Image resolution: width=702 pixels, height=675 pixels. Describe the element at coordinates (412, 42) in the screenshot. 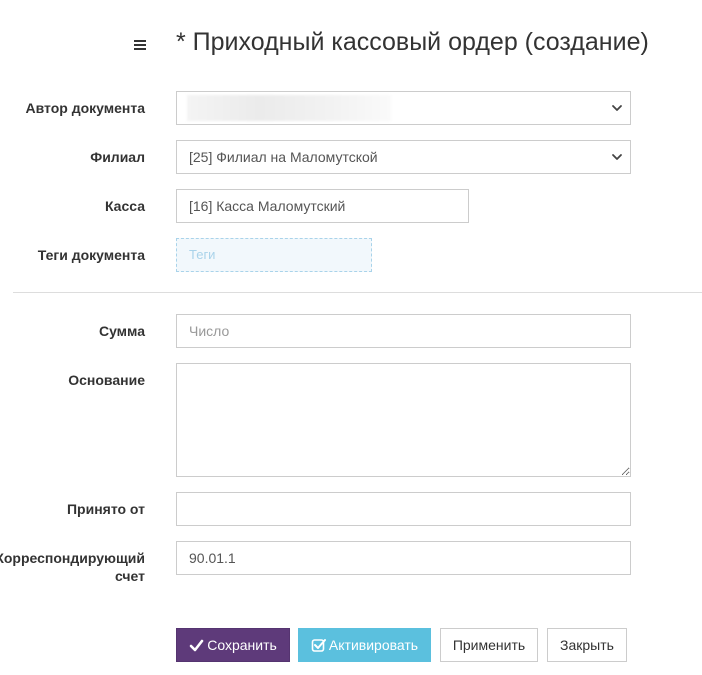

I see `page-title: * Приходный кассовый ордер (создание)` at that location.